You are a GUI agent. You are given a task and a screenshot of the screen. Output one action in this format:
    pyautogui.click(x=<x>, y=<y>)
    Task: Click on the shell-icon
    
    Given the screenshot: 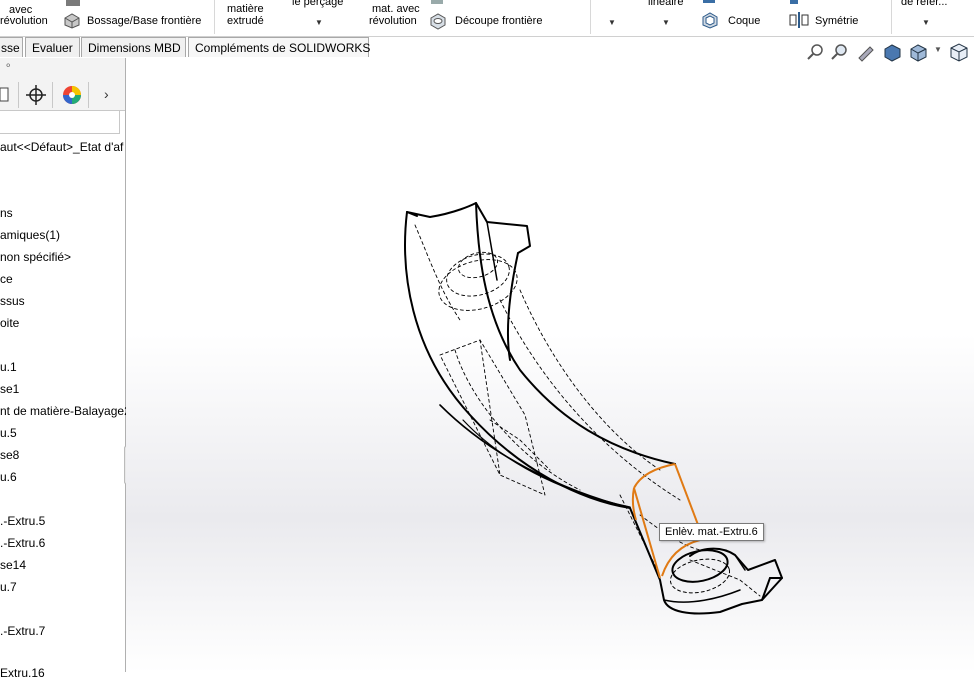 What is the action you would take?
    pyautogui.click(x=710, y=20)
    